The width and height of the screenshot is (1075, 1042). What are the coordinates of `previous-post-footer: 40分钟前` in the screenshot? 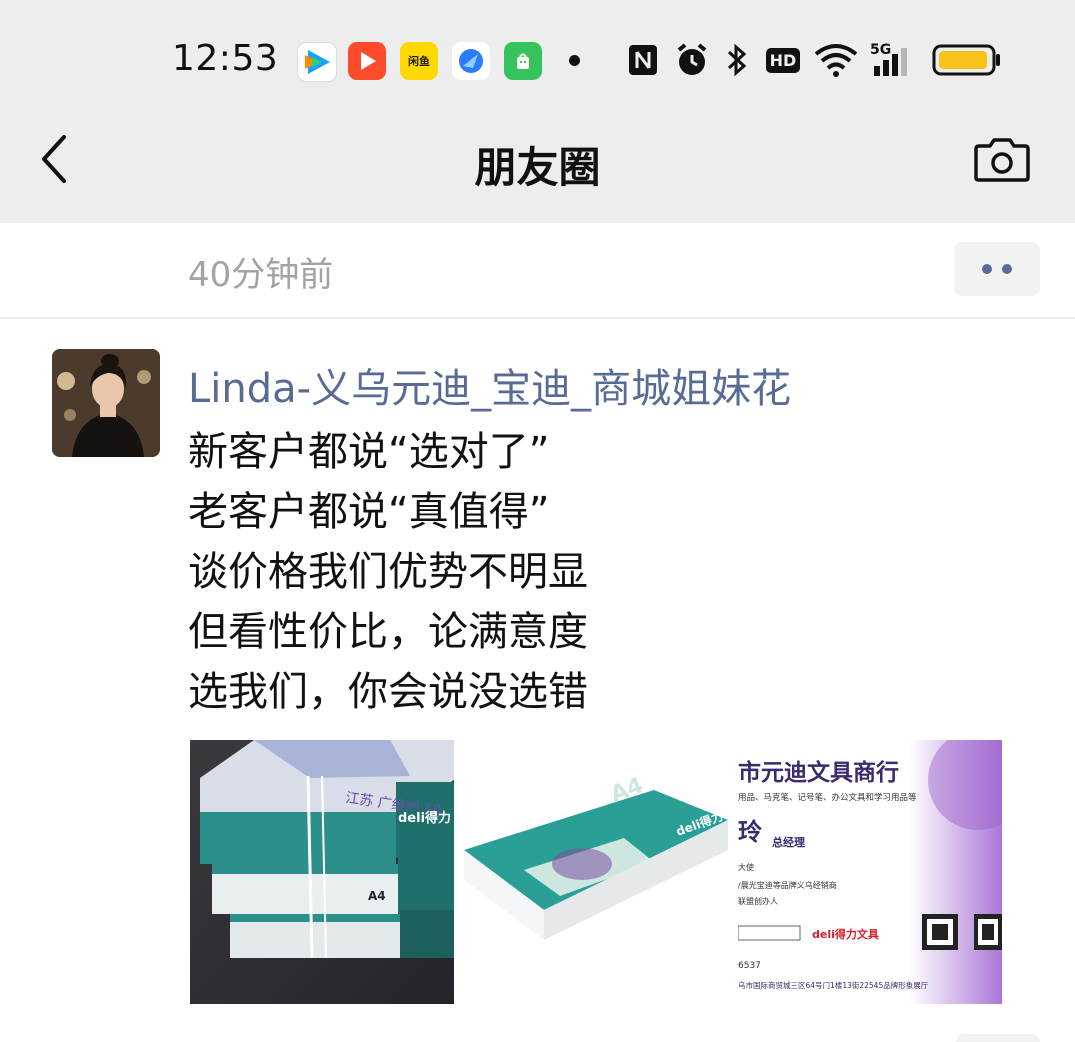 It's located at (537, 270).